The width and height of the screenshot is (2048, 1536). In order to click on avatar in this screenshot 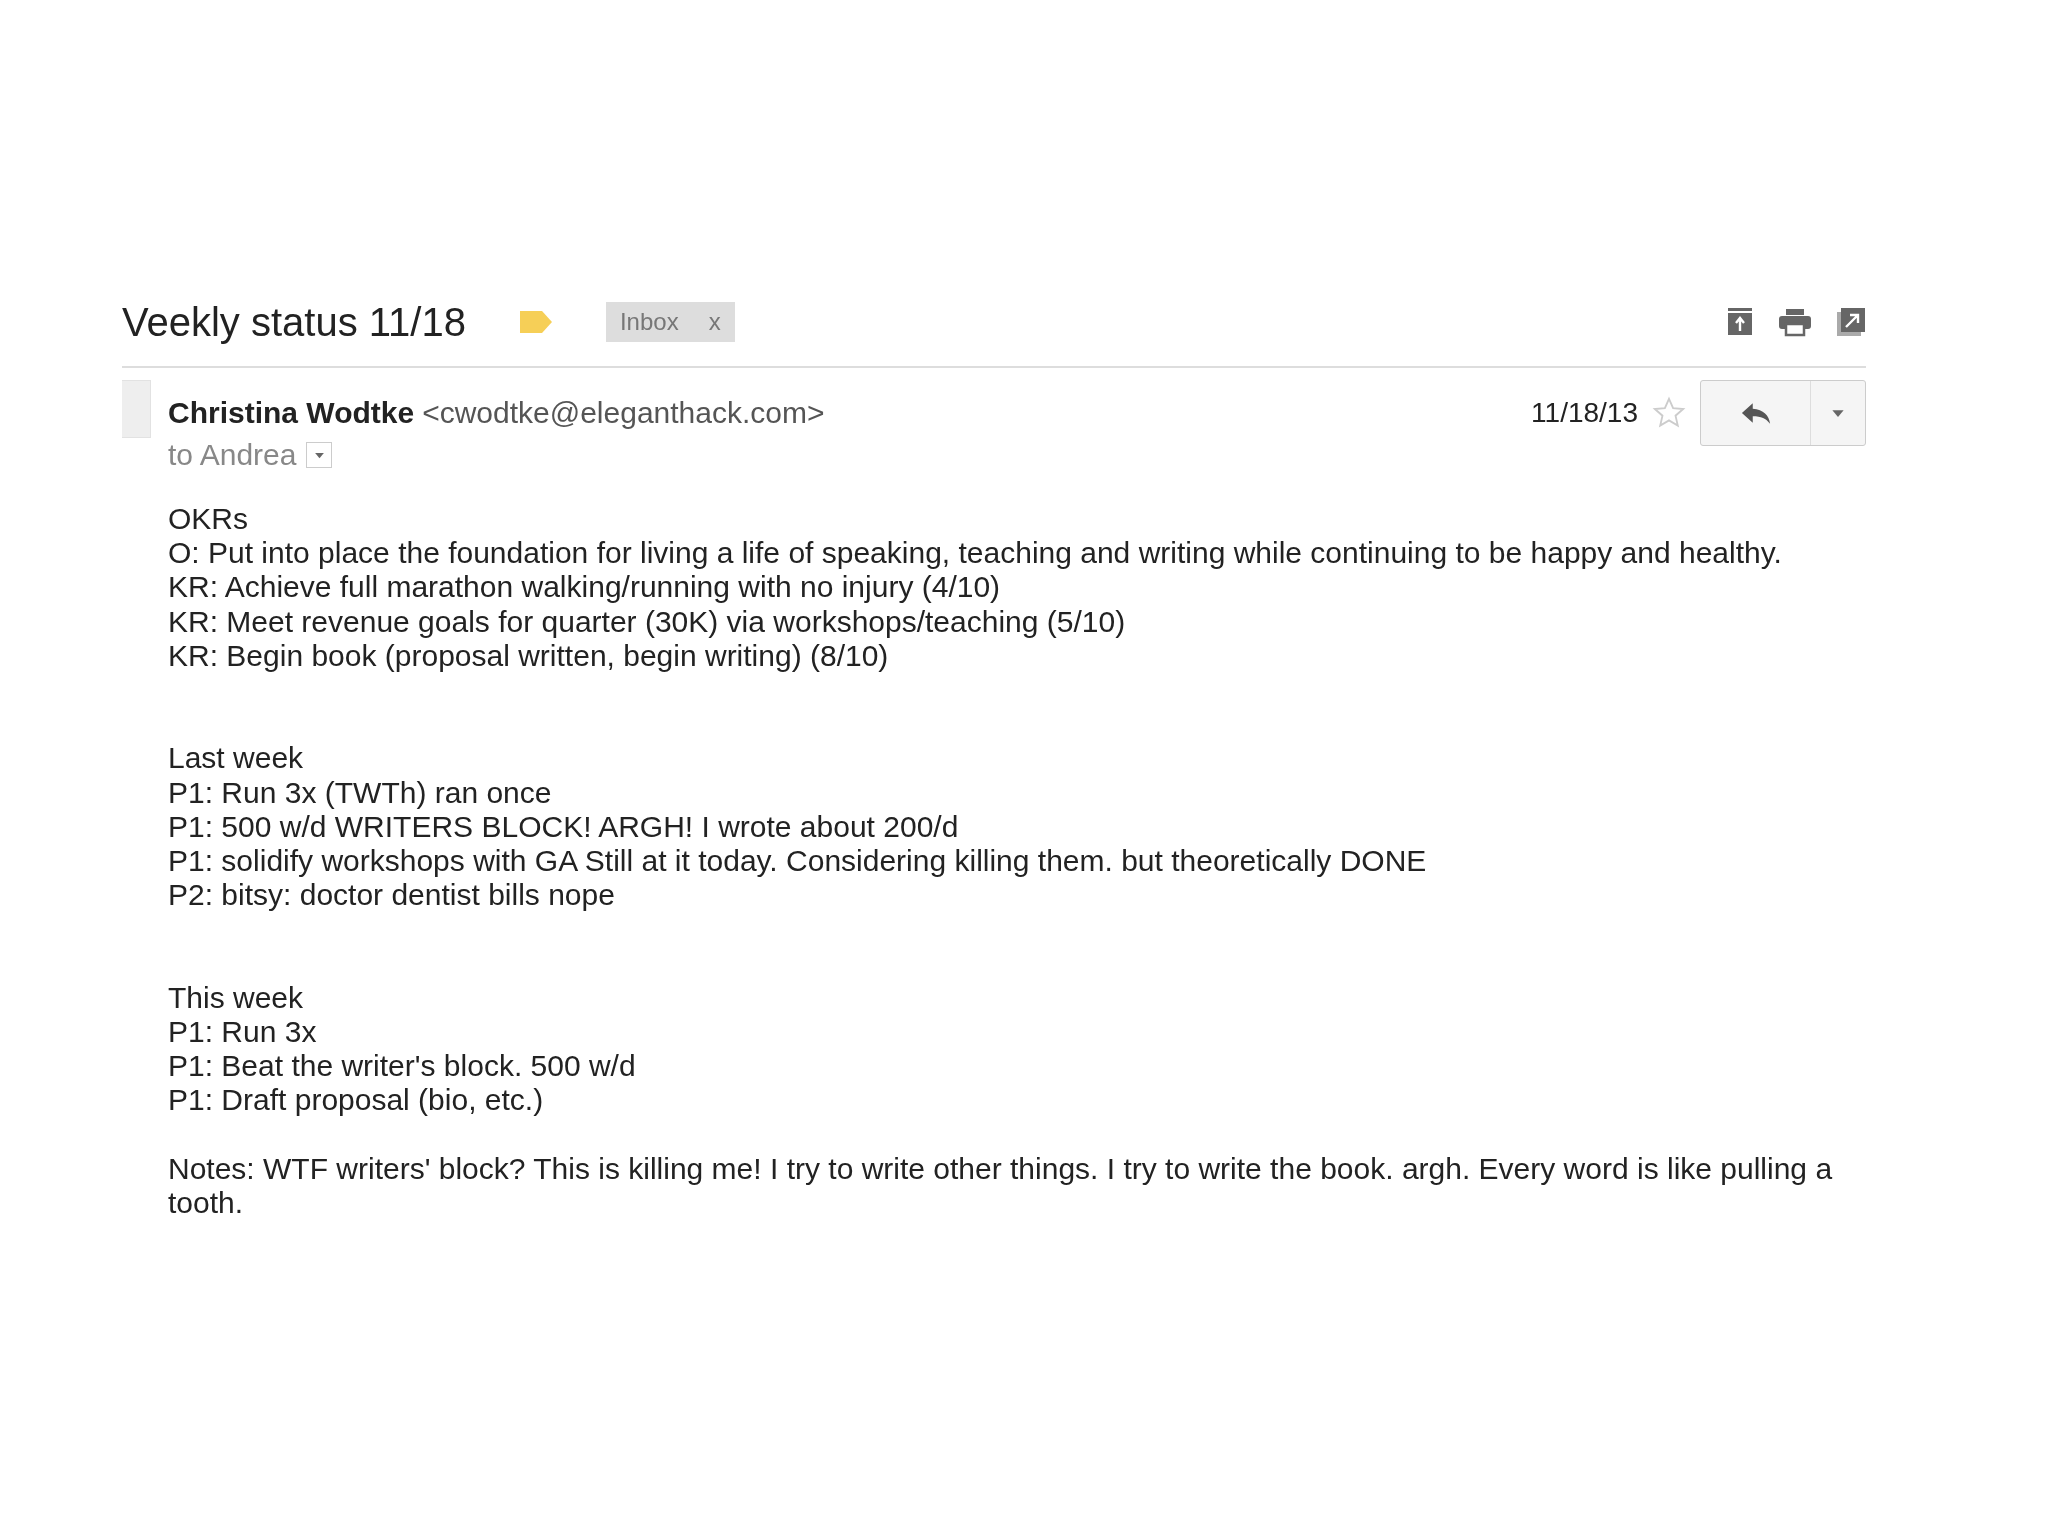, I will do `click(136, 409)`.